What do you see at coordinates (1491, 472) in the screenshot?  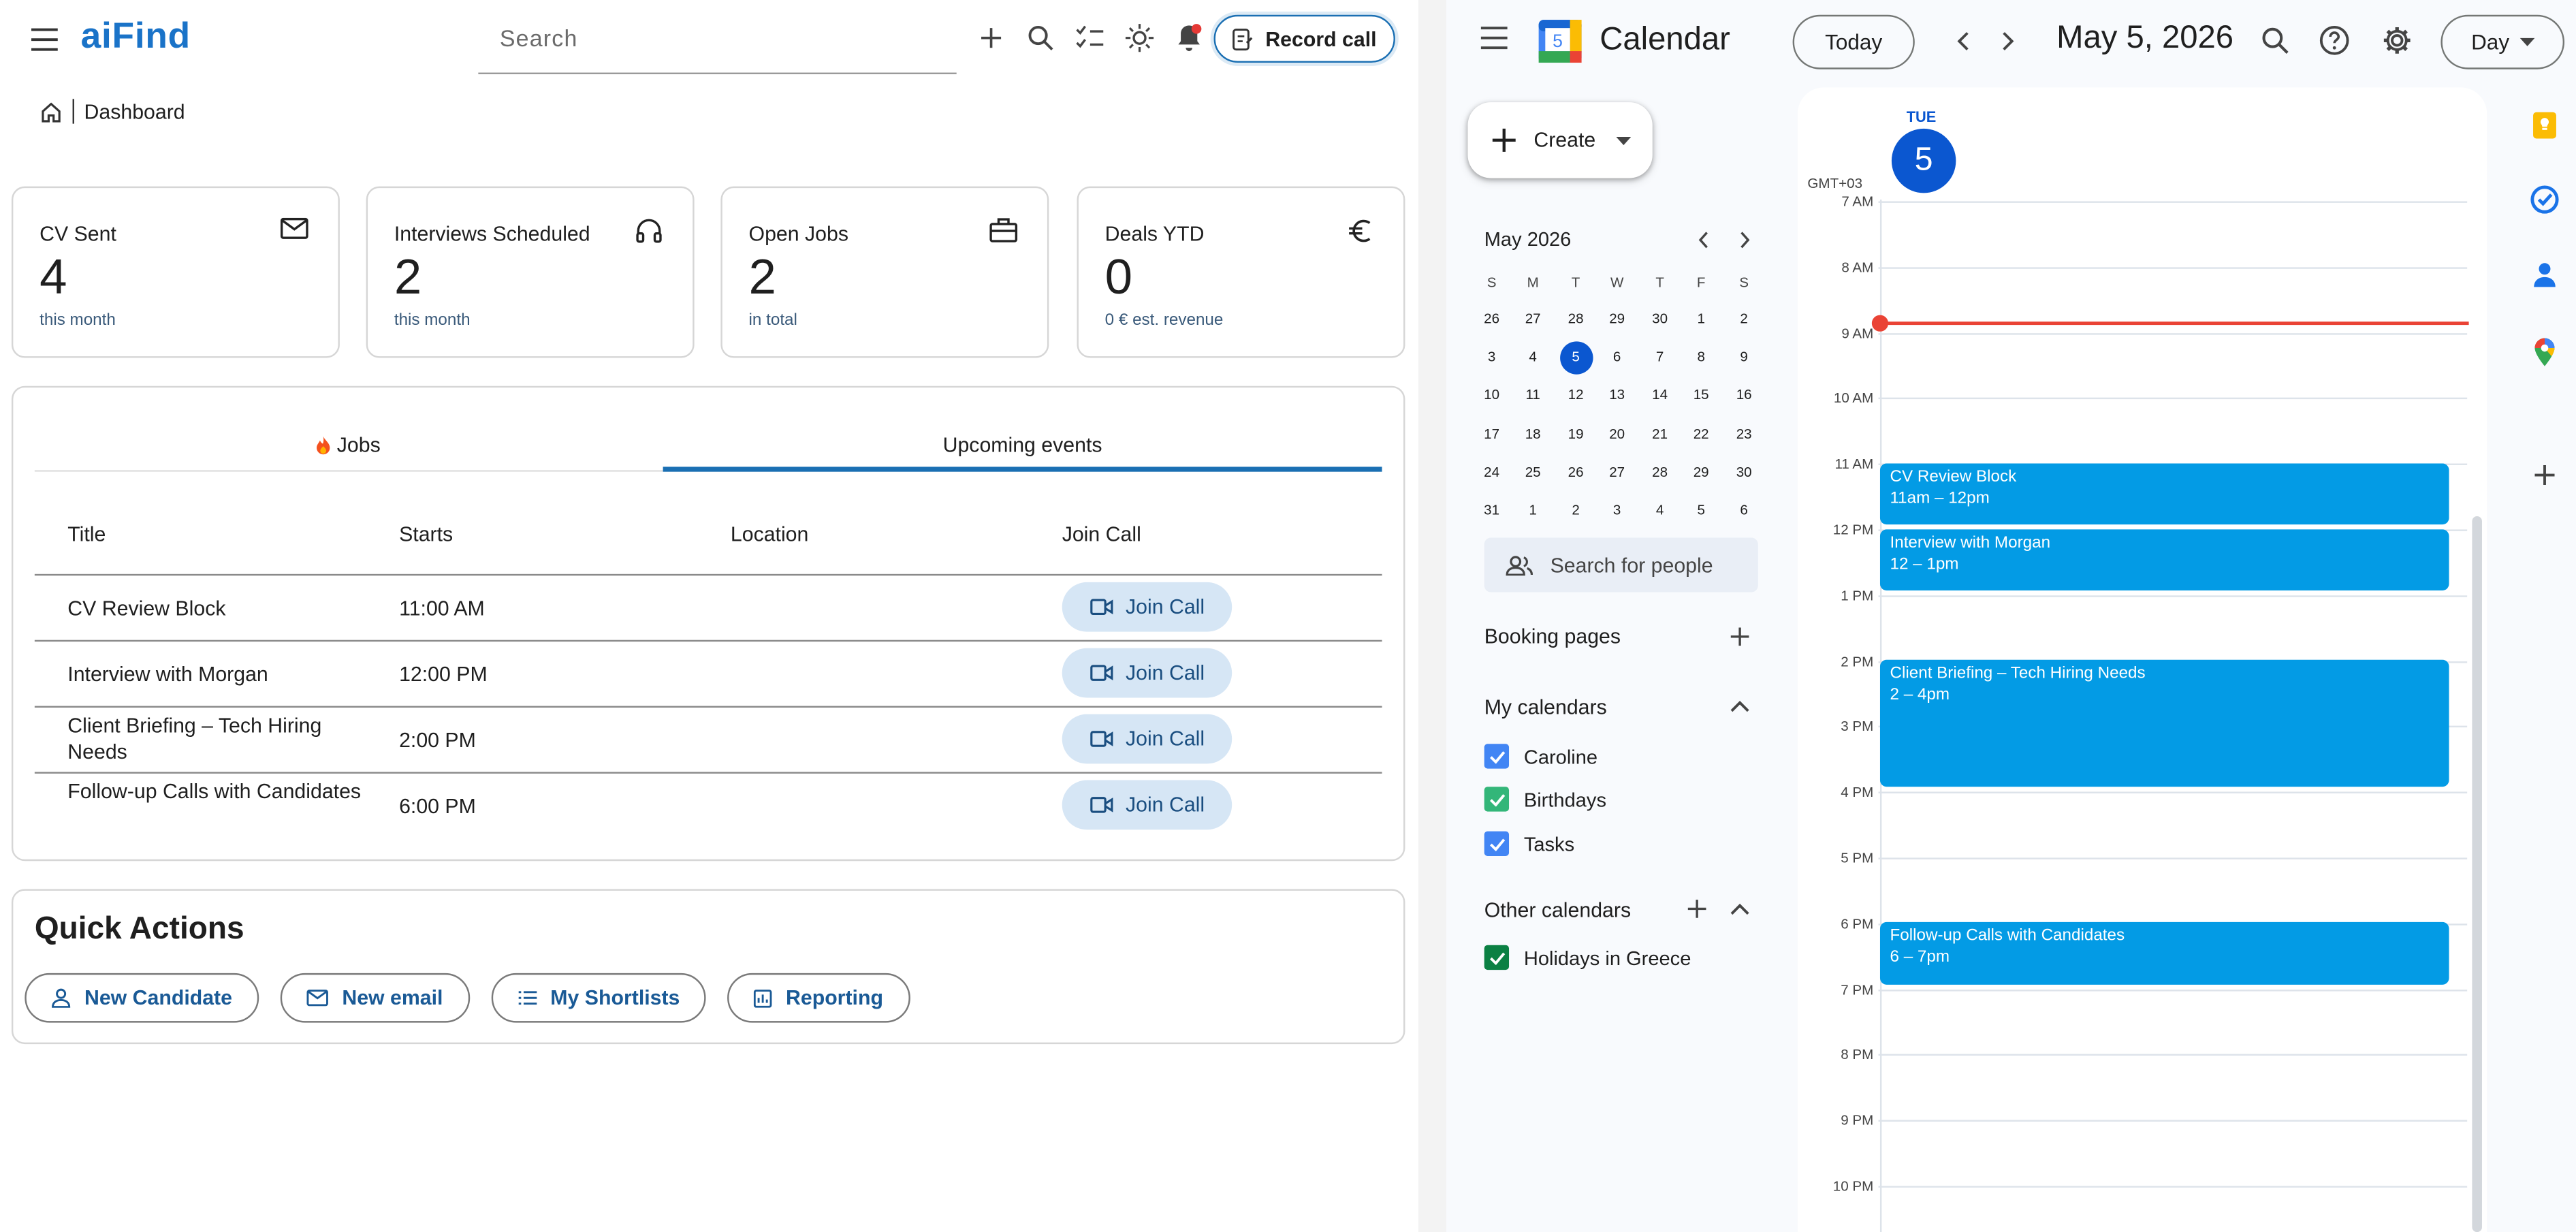 I see `mini-calendar-day: 24` at bounding box center [1491, 472].